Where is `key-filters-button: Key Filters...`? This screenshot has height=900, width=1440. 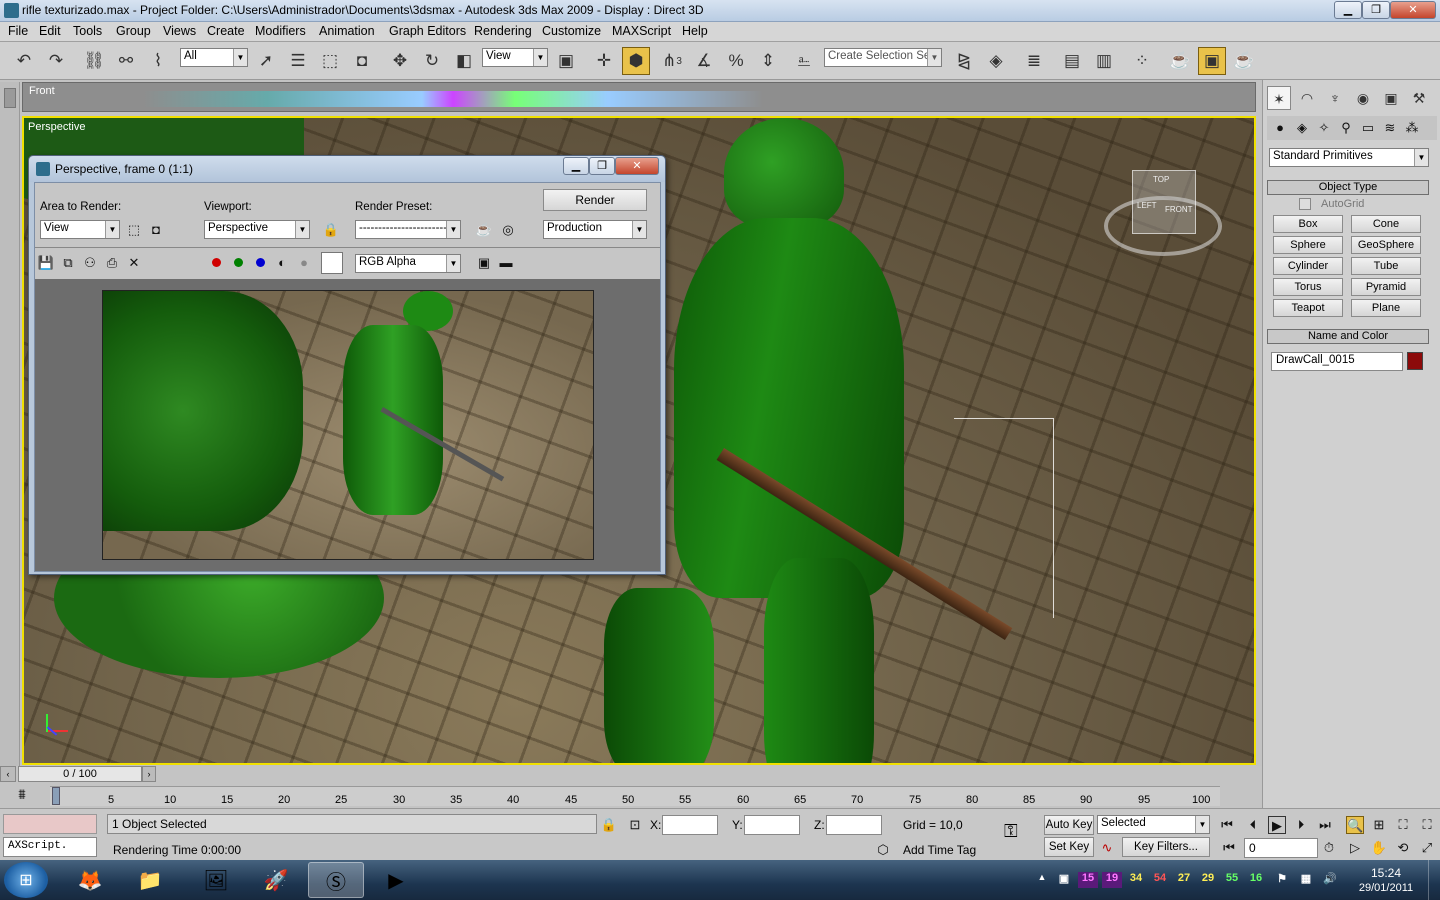 key-filters-button: Key Filters... is located at coordinates (1166, 847).